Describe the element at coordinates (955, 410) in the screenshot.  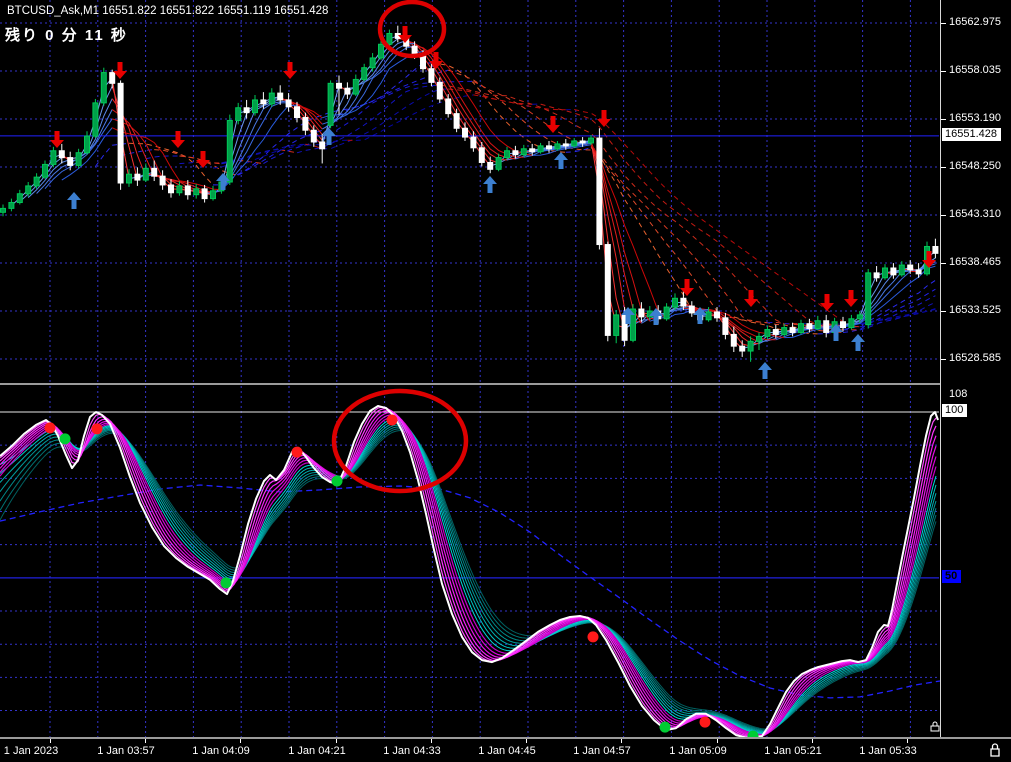
I see `level-100-tag: 100` at that location.